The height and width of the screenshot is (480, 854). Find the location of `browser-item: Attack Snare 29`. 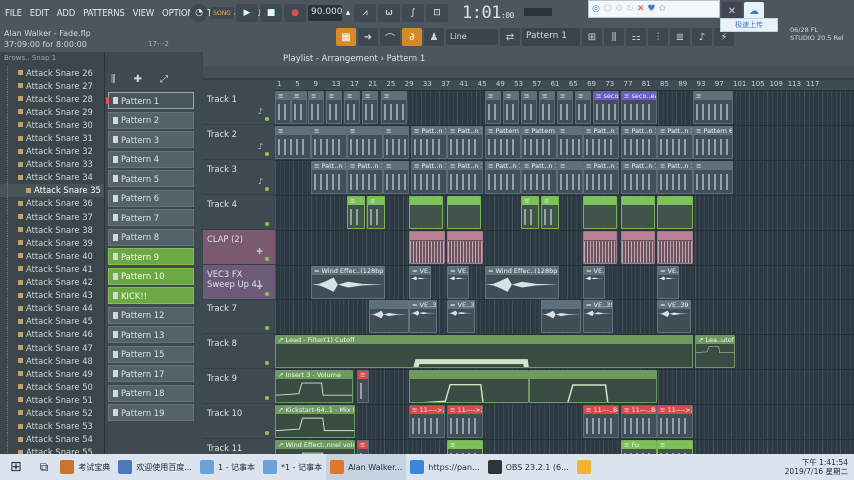

browser-item: Attack Snare 29 is located at coordinates (52, 112).